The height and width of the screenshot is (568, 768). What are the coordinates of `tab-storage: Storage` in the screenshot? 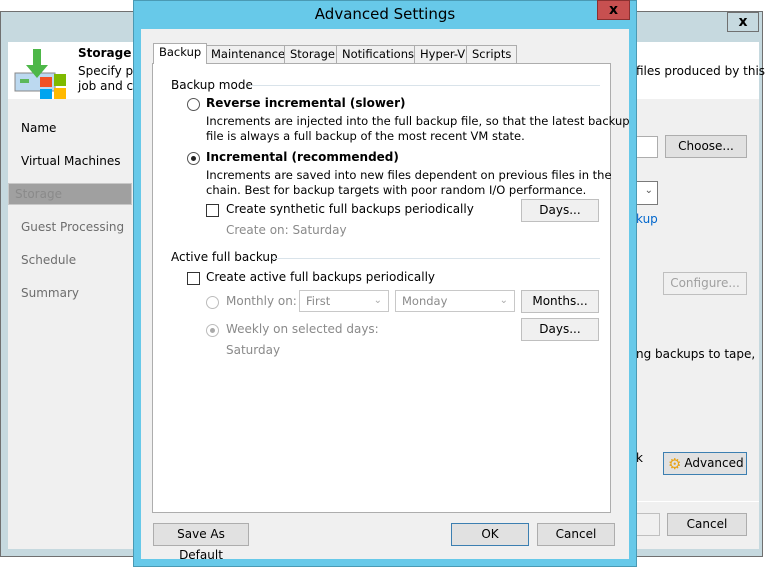 It's located at (312, 54).